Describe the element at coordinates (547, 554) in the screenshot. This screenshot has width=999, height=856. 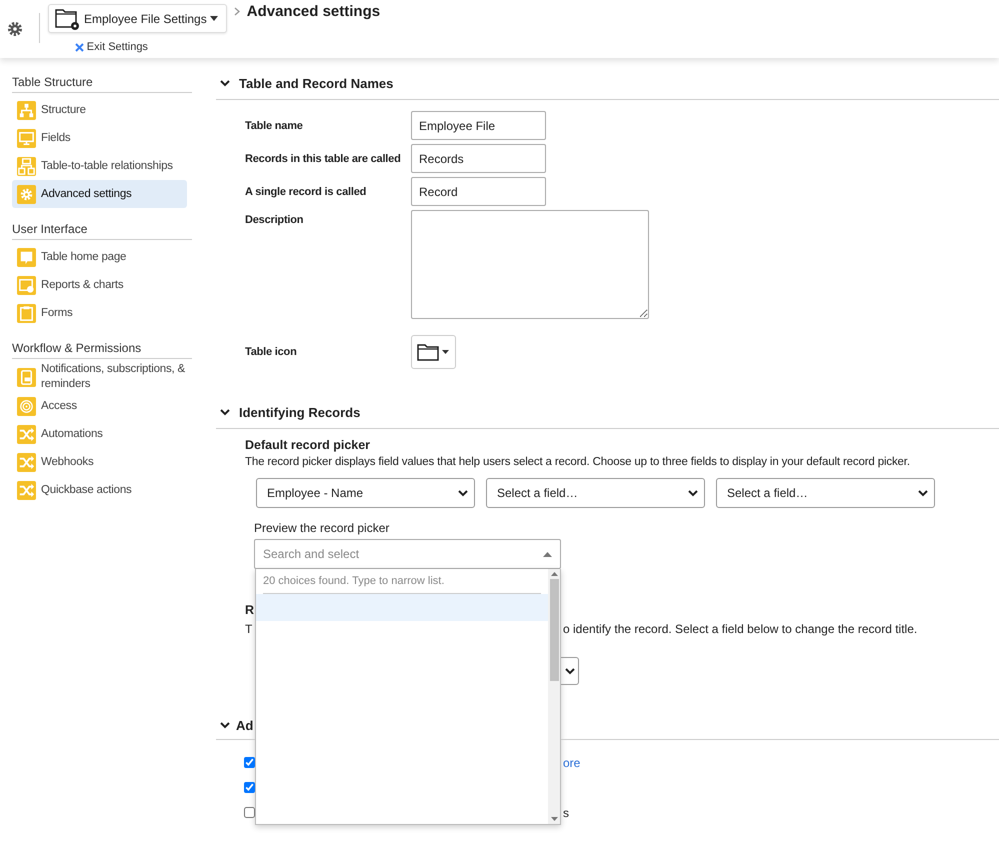
I see `caret-up-icon` at that location.